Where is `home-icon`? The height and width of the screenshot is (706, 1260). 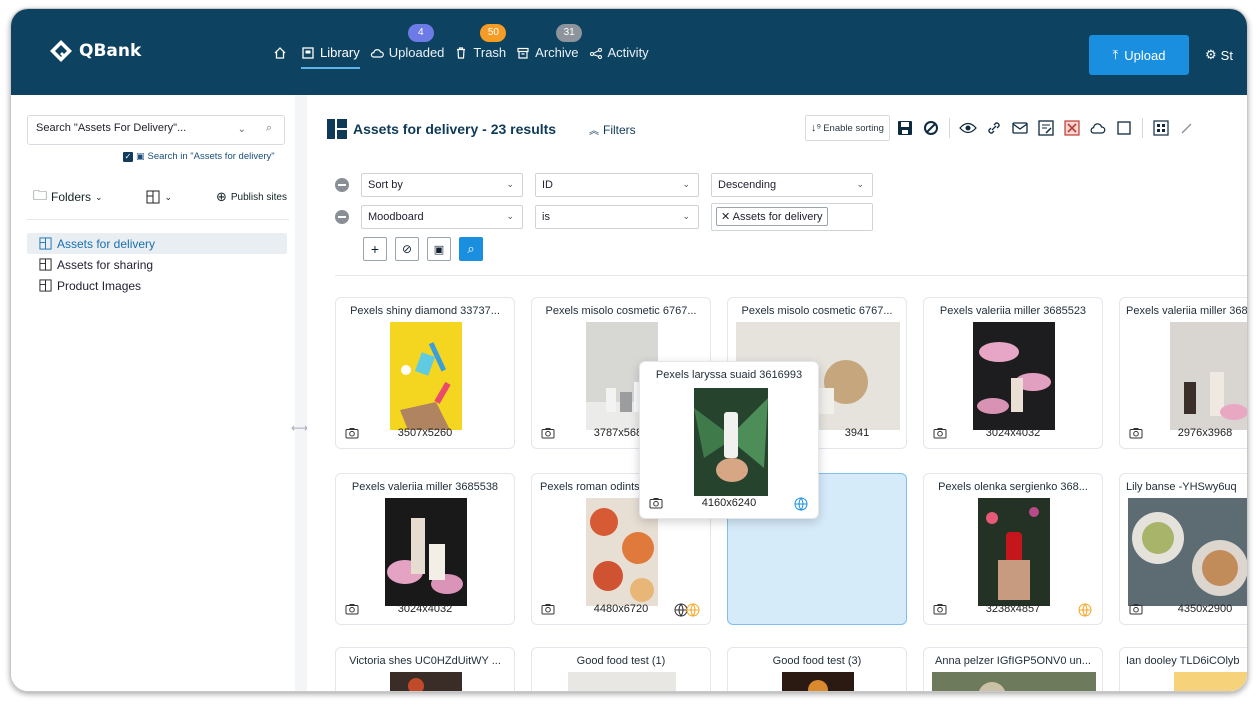
home-icon is located at coordinates (280, 52).